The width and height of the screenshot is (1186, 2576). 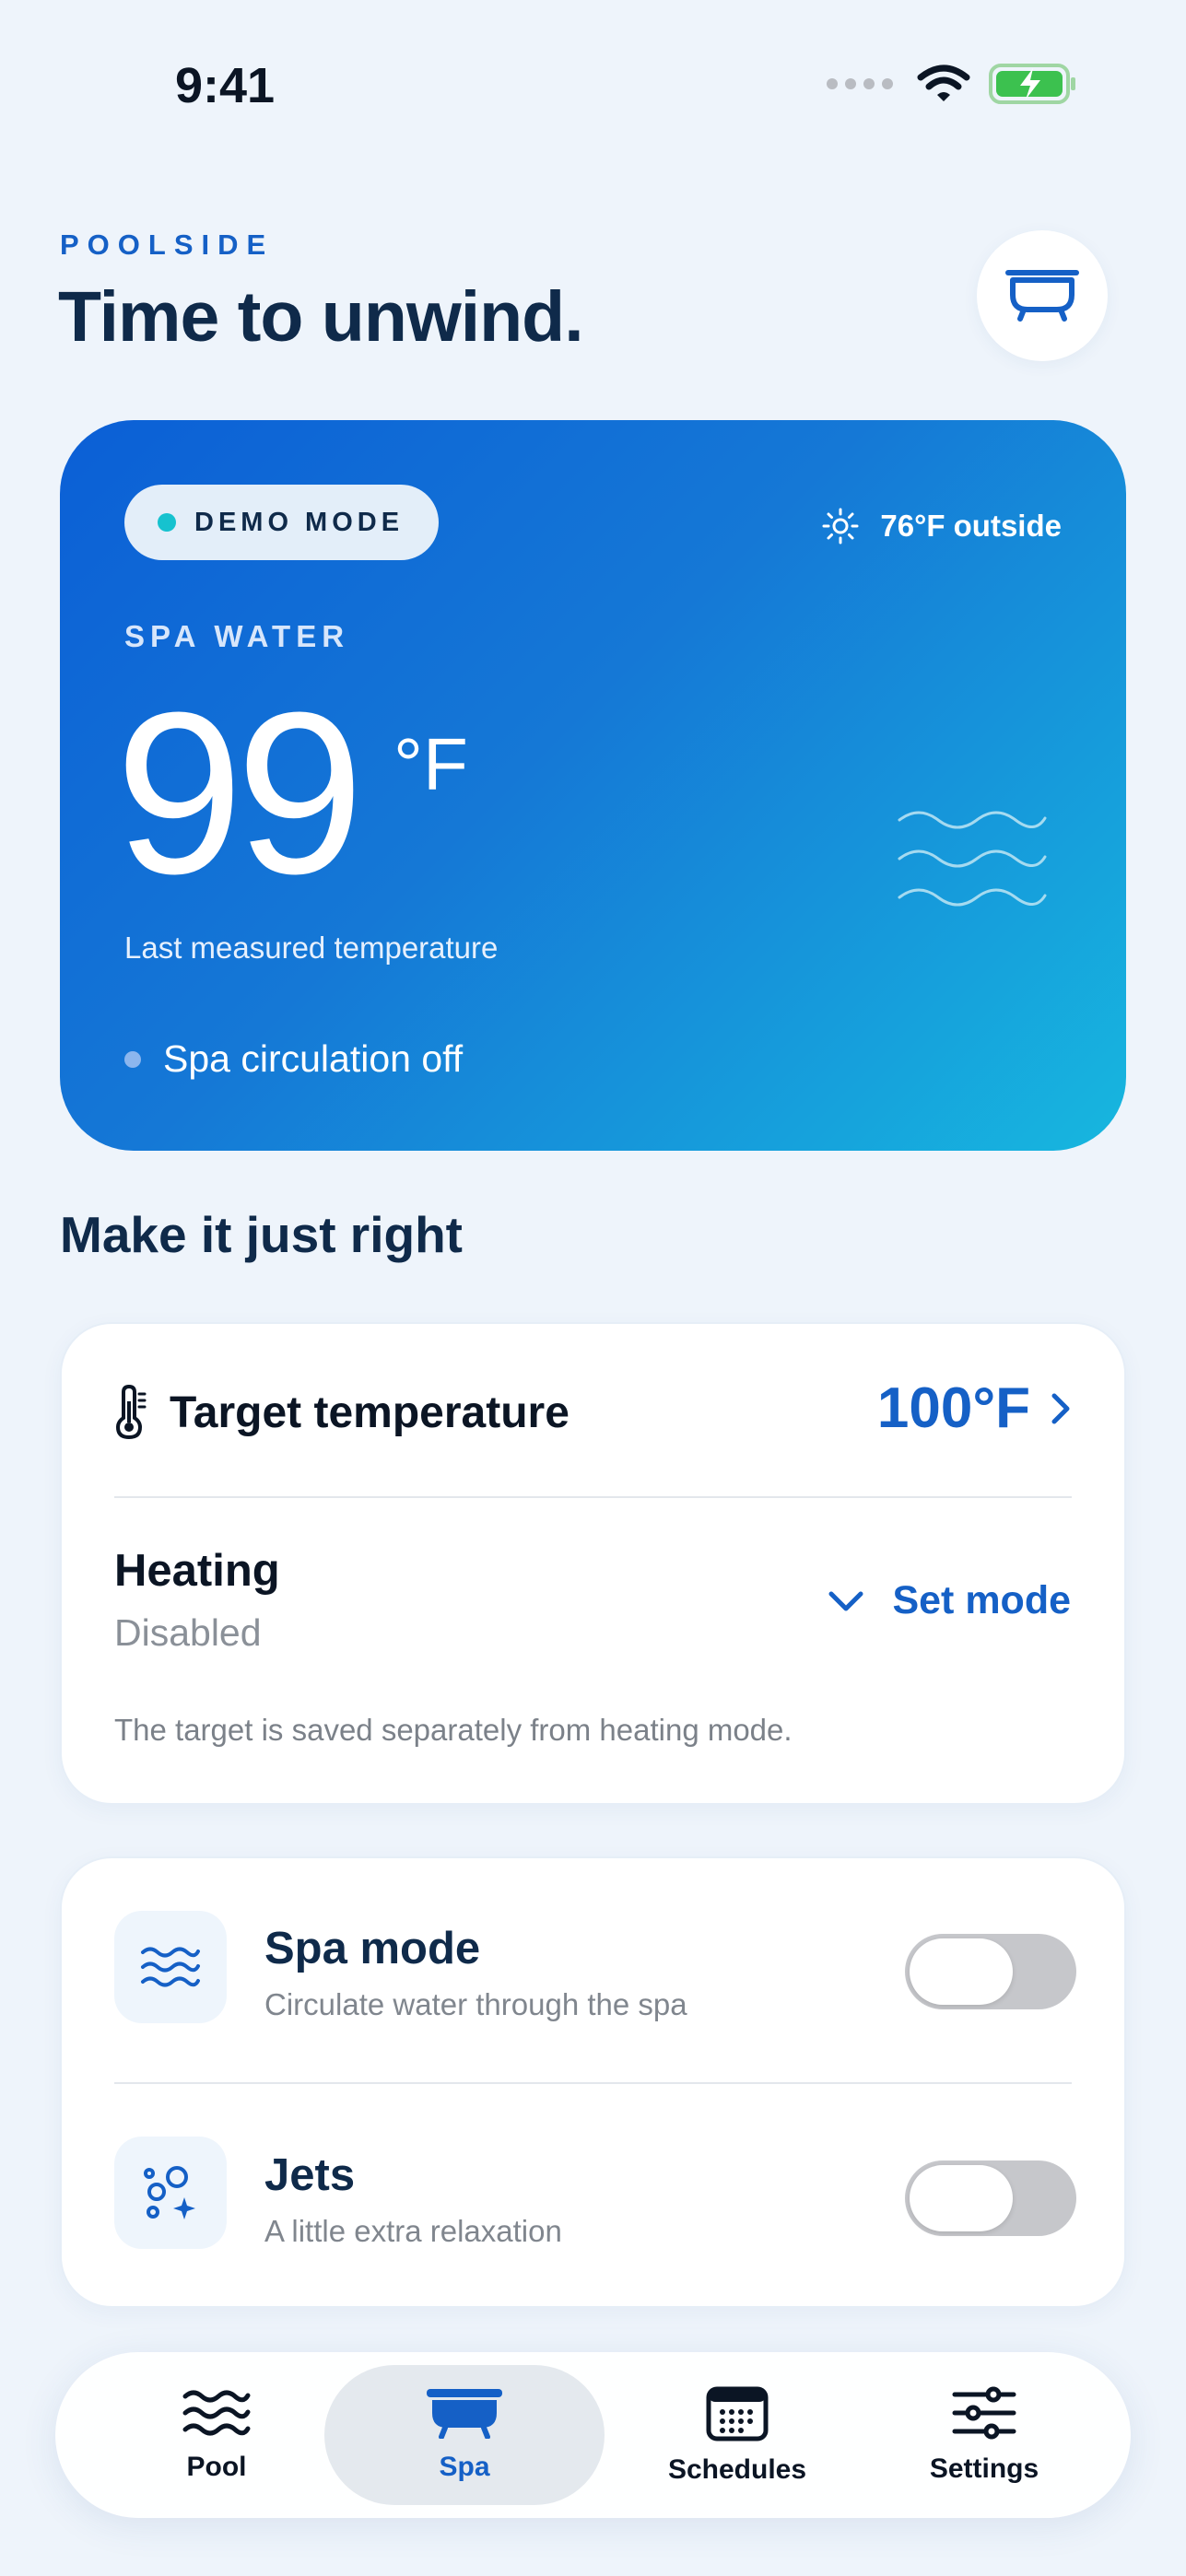 I want to click on tab-schedules: Schedules, so click(x=737, y=2435).